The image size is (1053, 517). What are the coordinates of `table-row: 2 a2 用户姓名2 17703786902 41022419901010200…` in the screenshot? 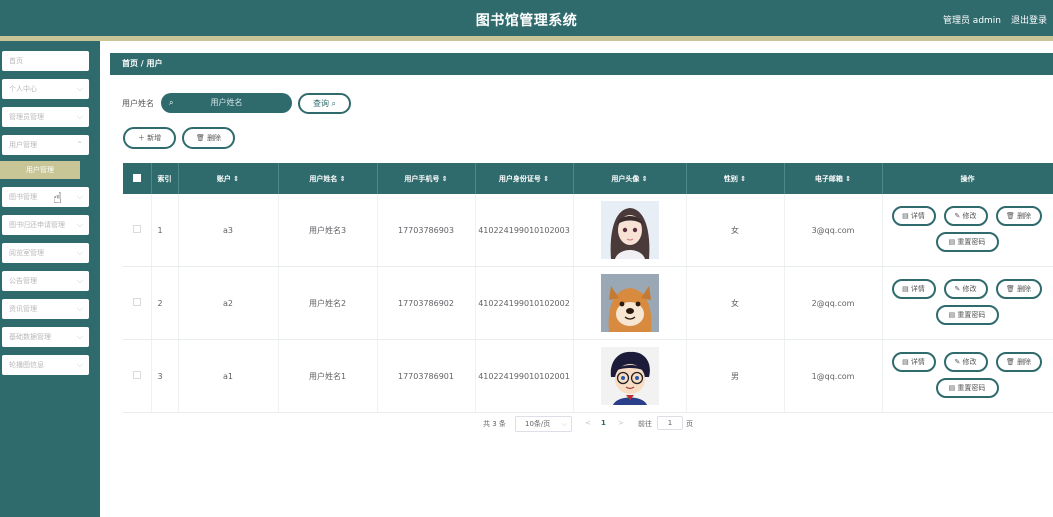 It's located at (588, 303).